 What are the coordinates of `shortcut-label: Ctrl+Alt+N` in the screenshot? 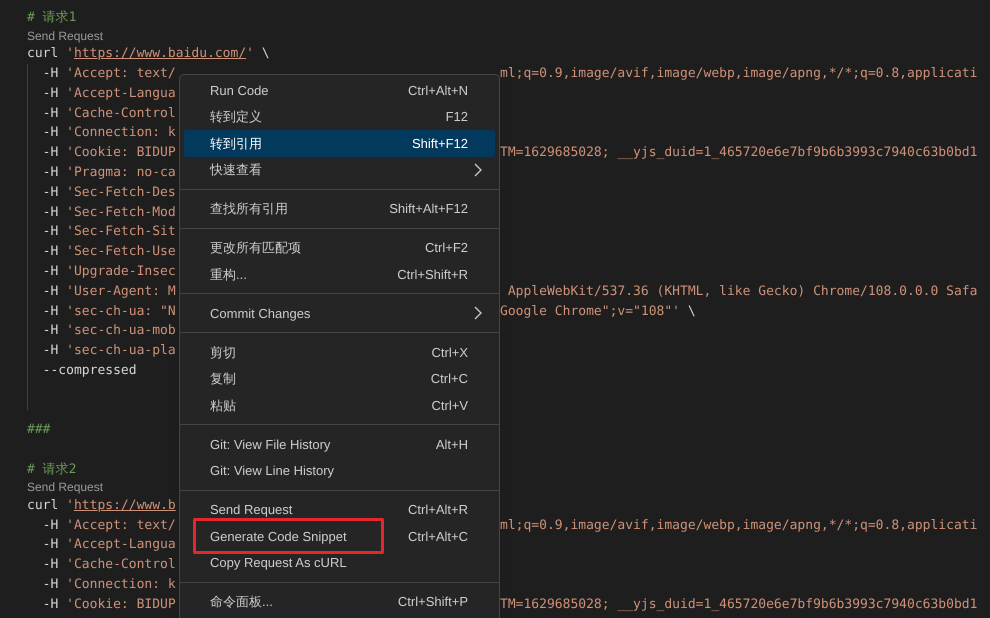 It's located at (438, 91).